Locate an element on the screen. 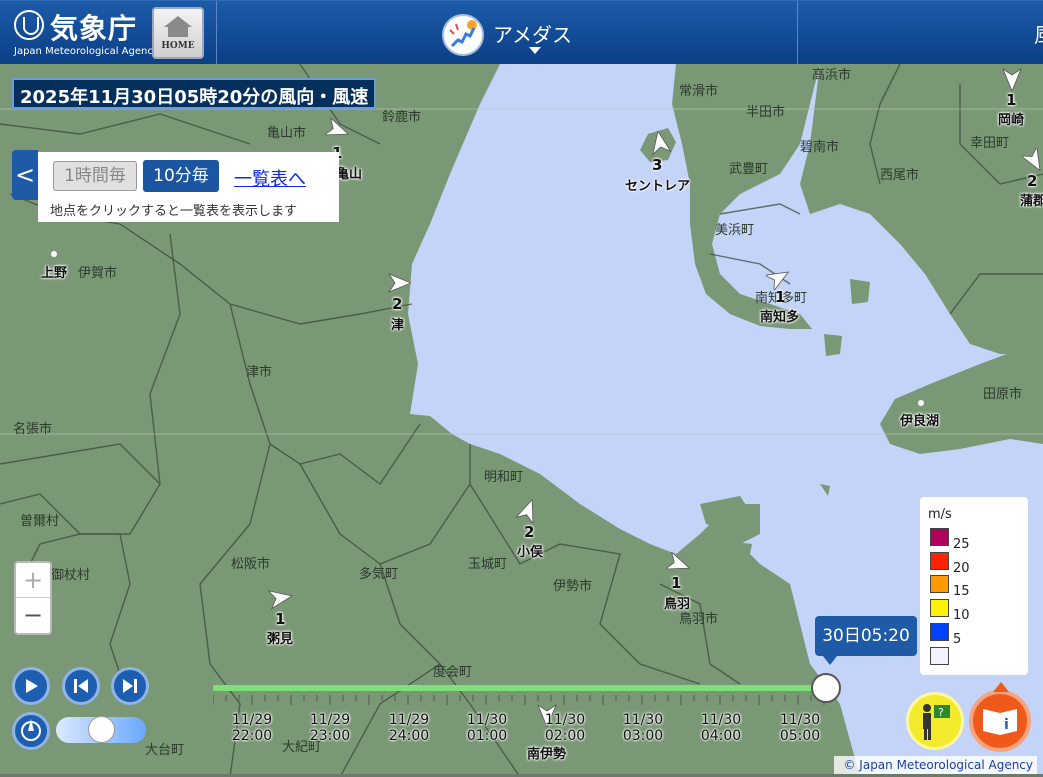  place-label: 名張市 is located at coordinates (33, 429).